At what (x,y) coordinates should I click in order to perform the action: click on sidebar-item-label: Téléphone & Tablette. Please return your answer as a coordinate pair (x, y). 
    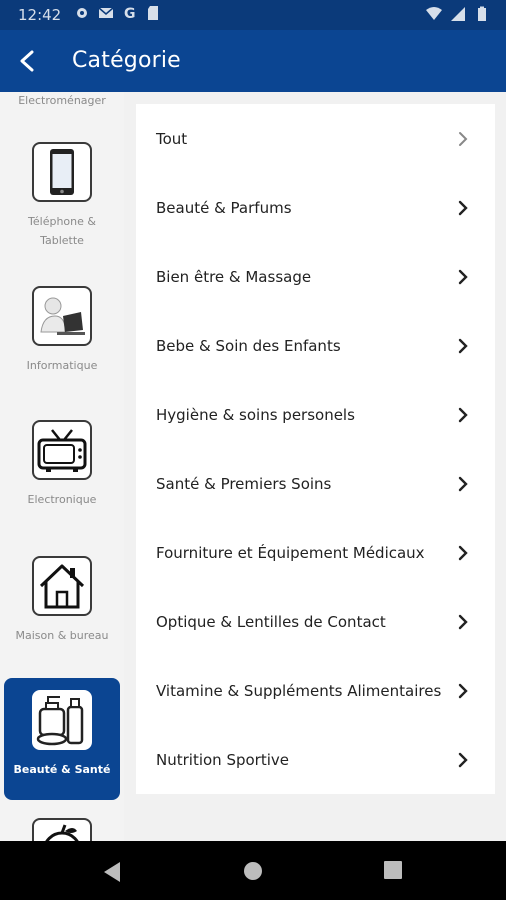
    Looking at the image, I should click on (62, 231).